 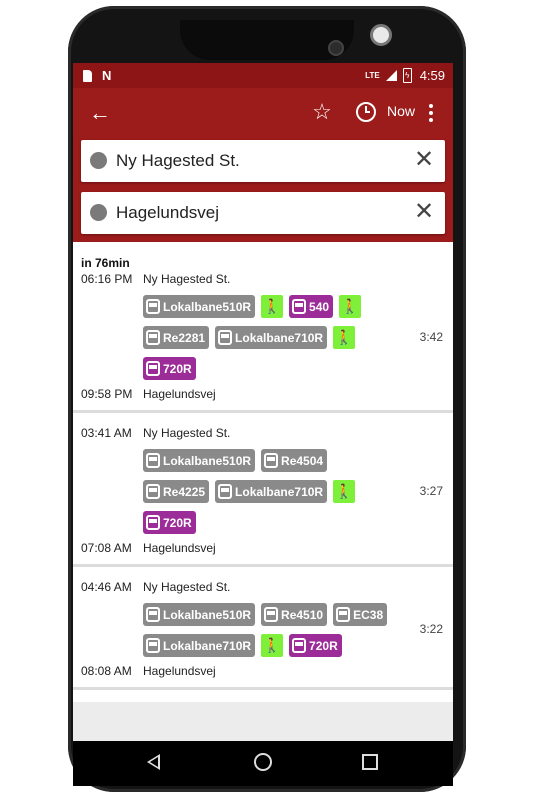 What do you see at coordinates (87, 75) in the screenshot?
I see `sd-card-icon` at bounding box center [87, 75].